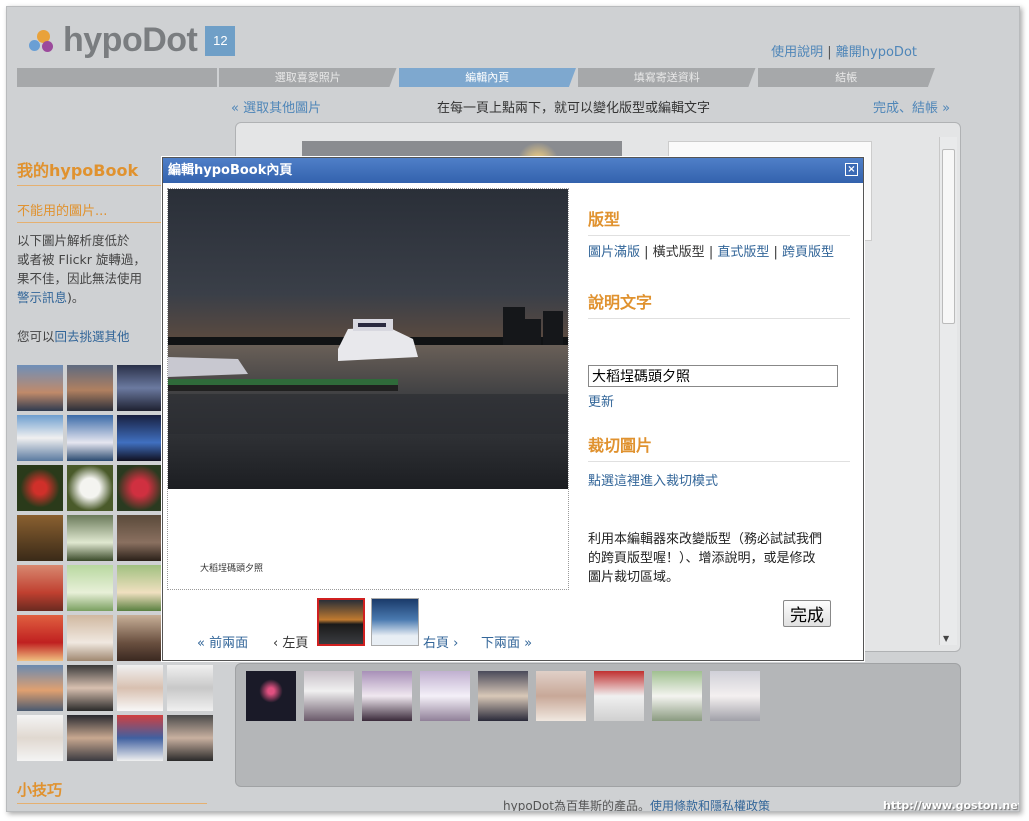 The image size is (1029, 821). I want to click on watermark: http://www.goston.net/, so click(951, 805).